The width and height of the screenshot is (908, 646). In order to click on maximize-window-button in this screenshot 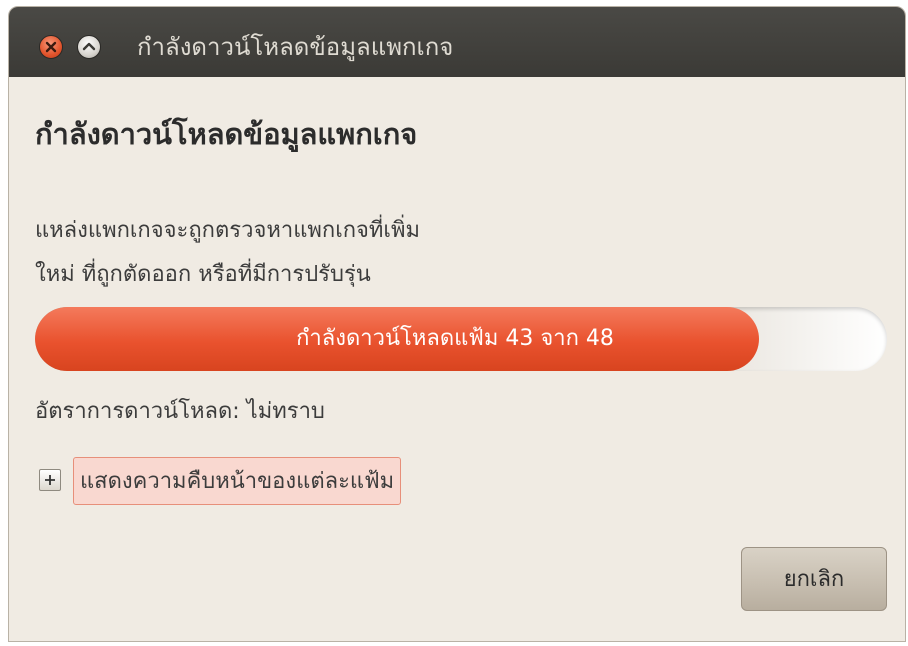, I will do `click(89, 47)`.